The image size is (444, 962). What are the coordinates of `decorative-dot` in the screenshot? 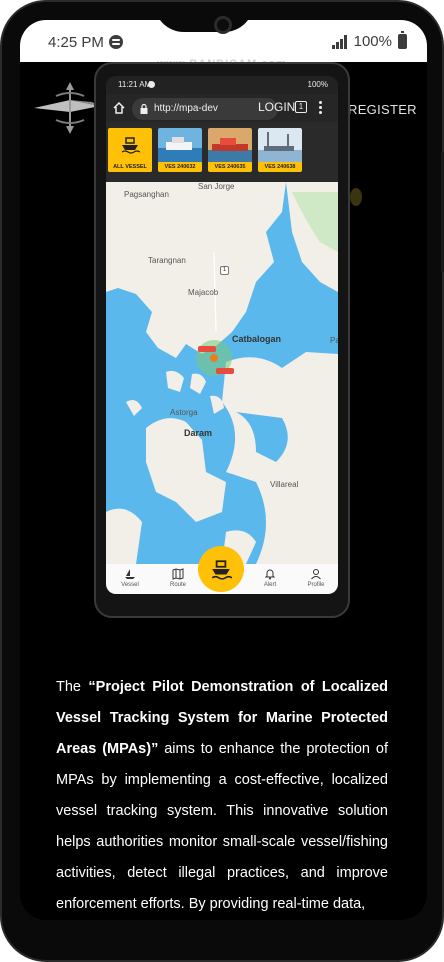 It's located at (356, 197).